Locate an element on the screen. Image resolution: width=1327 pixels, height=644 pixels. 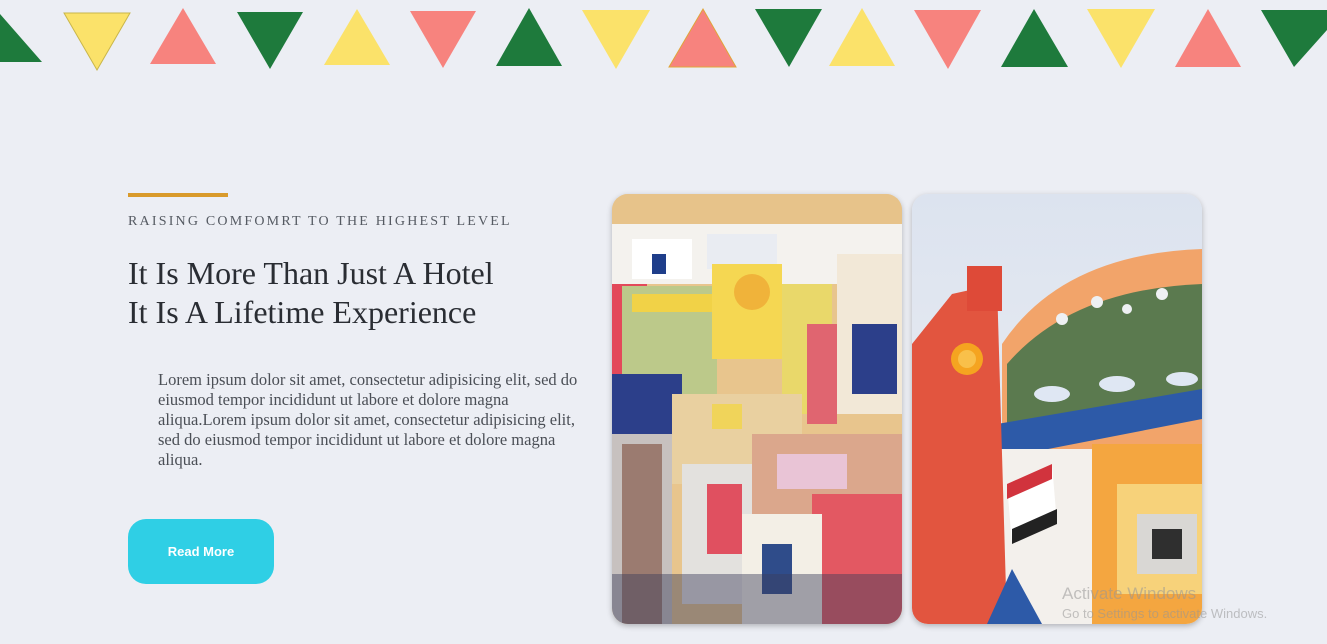
triangle-bunting-decoration is located at coordinates (663, 39).